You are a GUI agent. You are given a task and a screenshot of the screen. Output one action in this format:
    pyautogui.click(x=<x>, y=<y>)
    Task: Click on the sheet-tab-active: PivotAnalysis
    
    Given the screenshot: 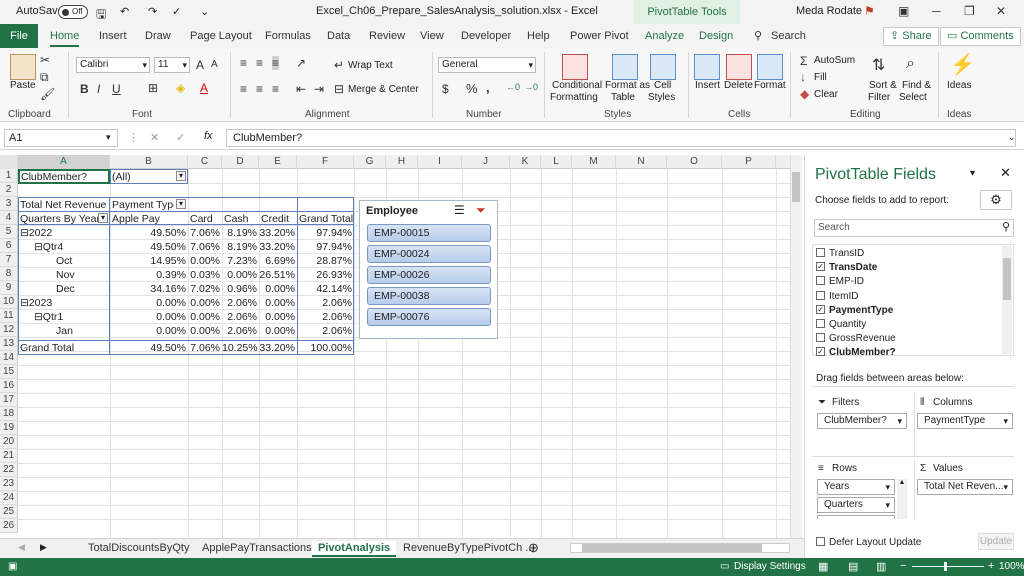 What is the action you would take?
    pyautogui.click(x=354, y=549)
    